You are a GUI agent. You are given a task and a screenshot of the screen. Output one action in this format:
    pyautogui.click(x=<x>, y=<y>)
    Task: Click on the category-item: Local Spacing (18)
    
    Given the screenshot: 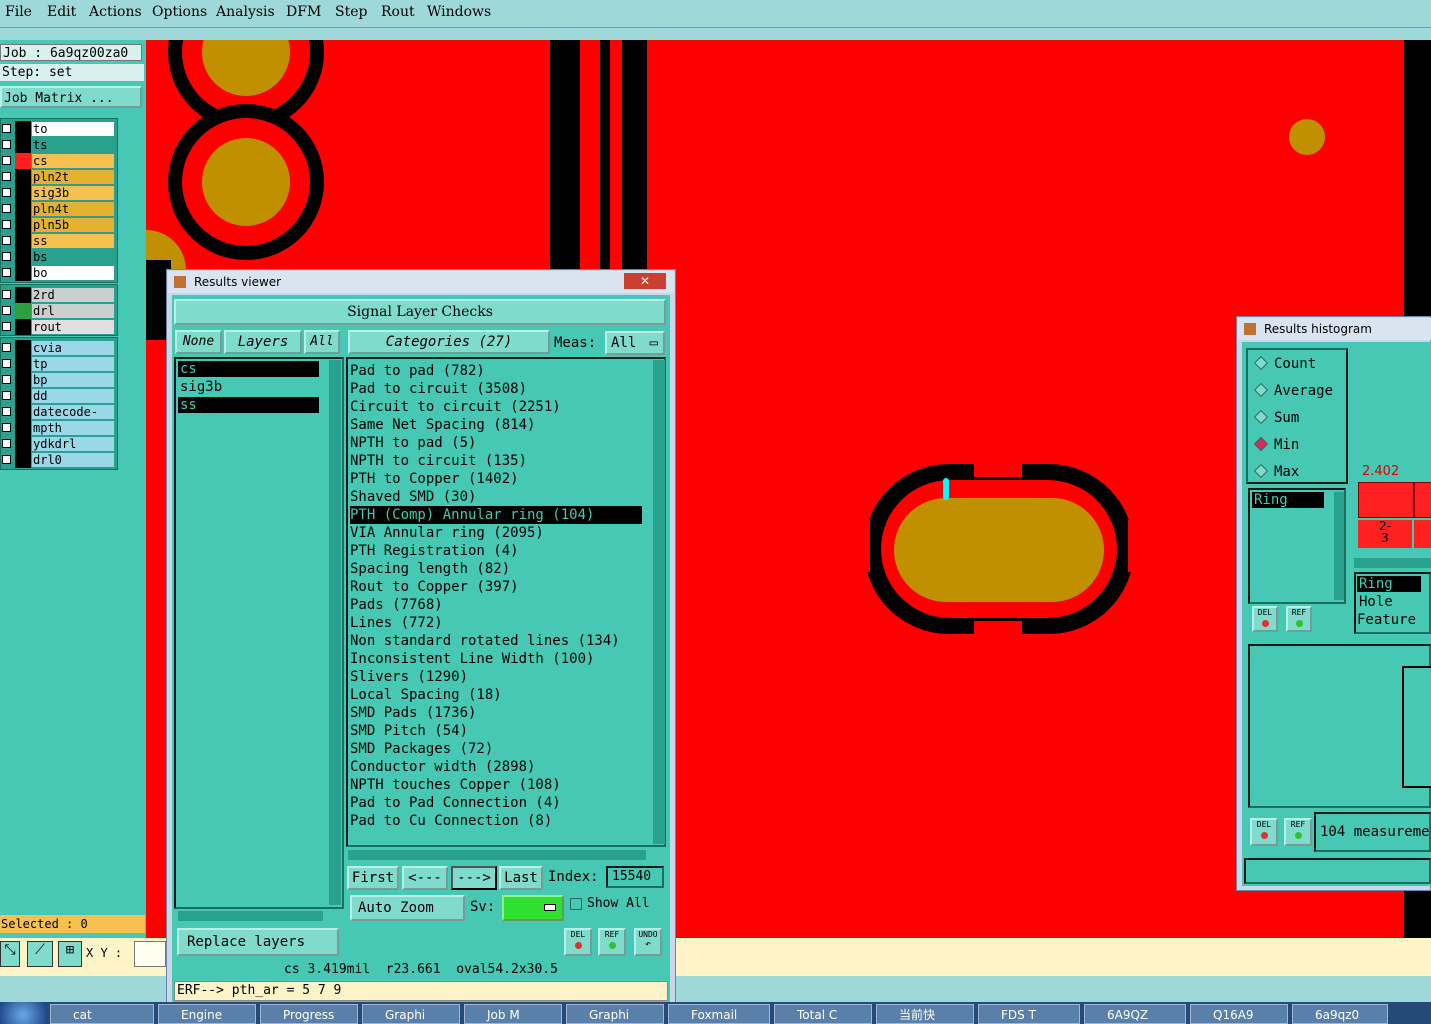 What is the action you would take?
    pyautogui.click(x=426, y=695)
    